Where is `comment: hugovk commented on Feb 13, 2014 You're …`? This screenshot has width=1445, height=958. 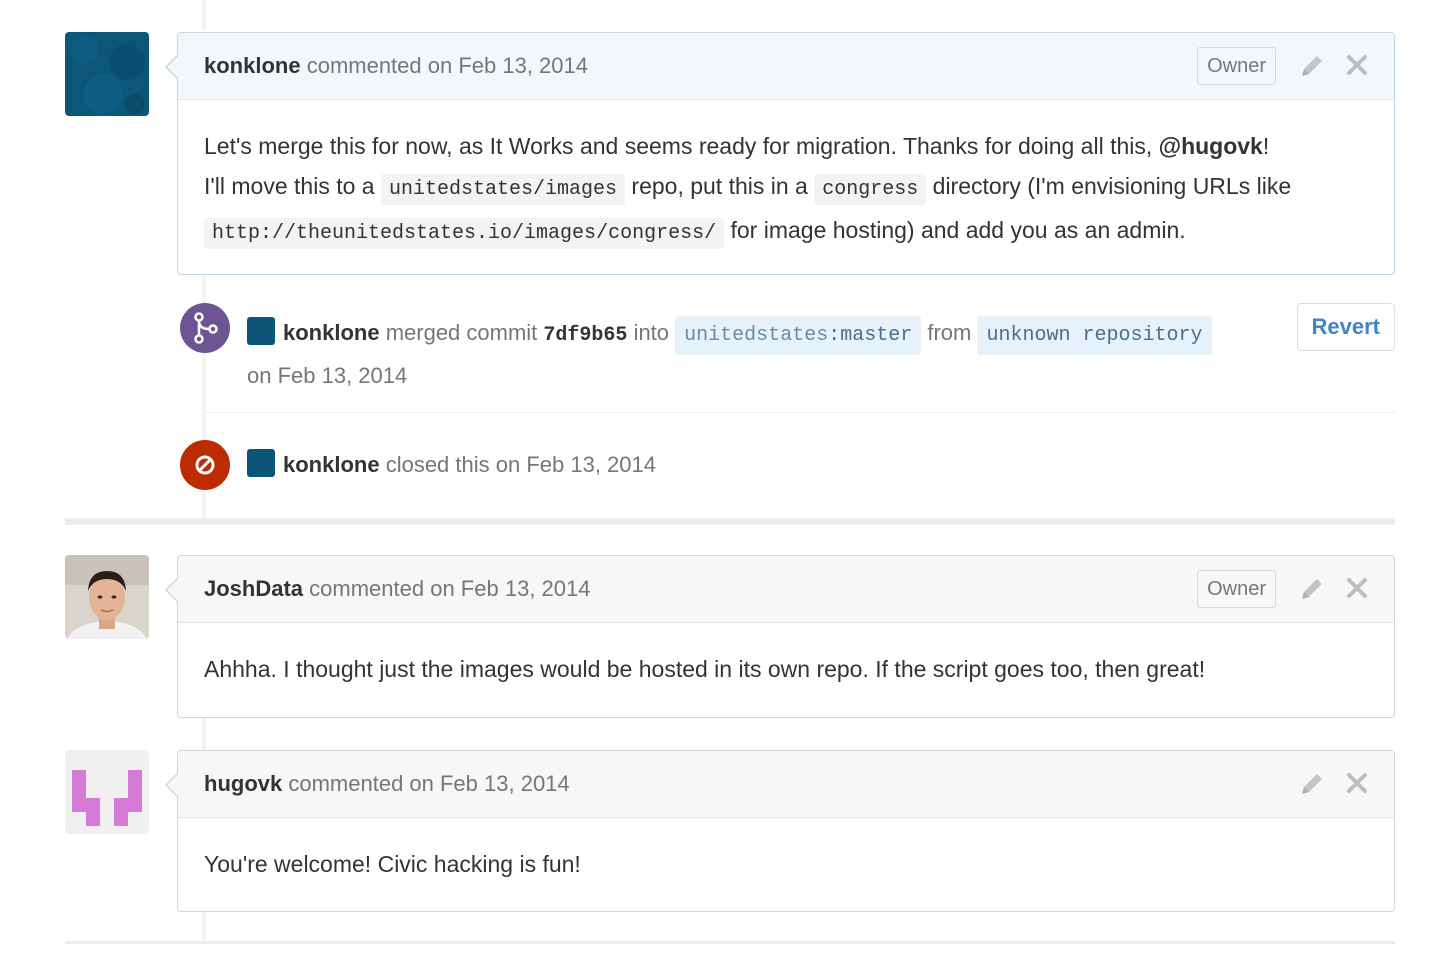
comment: hugovk commented on Feb 13, 2014 You're … is located at coordinates (780, 831).